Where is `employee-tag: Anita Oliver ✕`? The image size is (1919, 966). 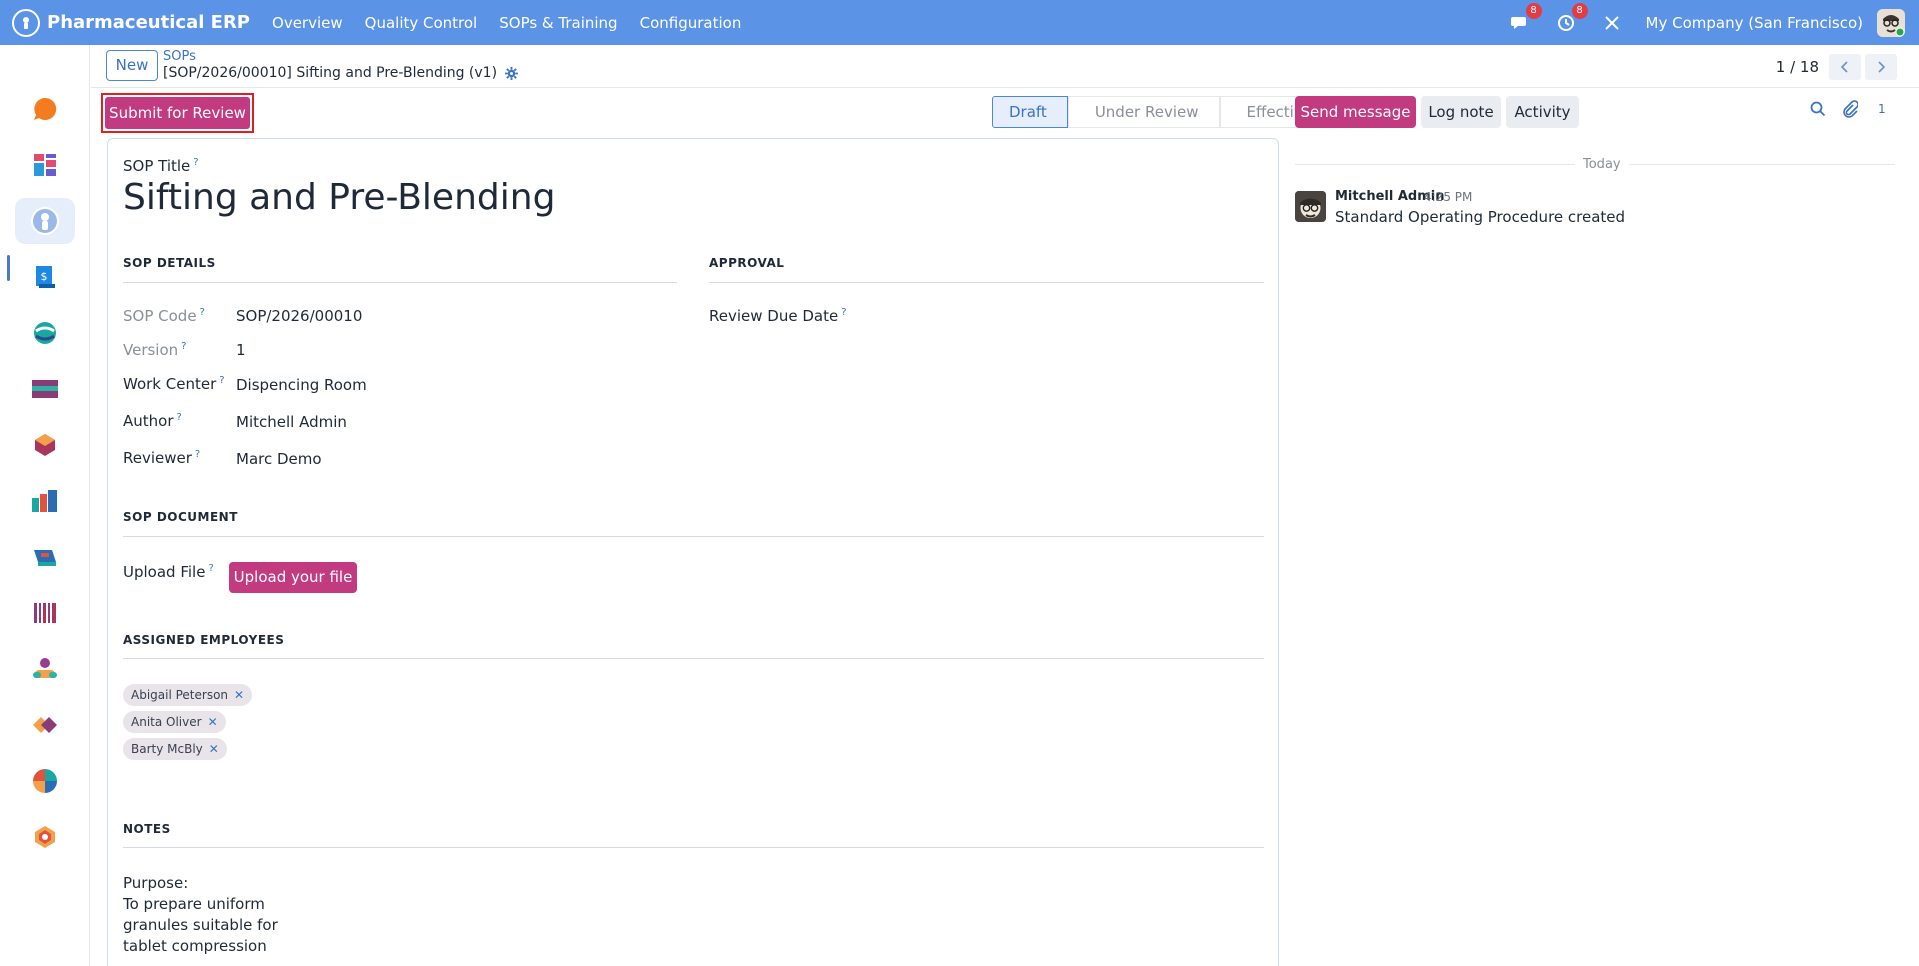
employee-tag: Anita Oliver ✕ is located at coordinates (174, 722).